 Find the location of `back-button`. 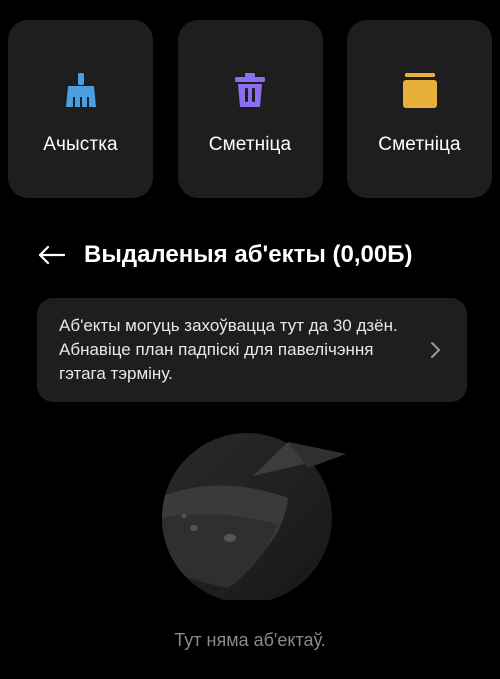

back-button is located at coordinates (51, 255).